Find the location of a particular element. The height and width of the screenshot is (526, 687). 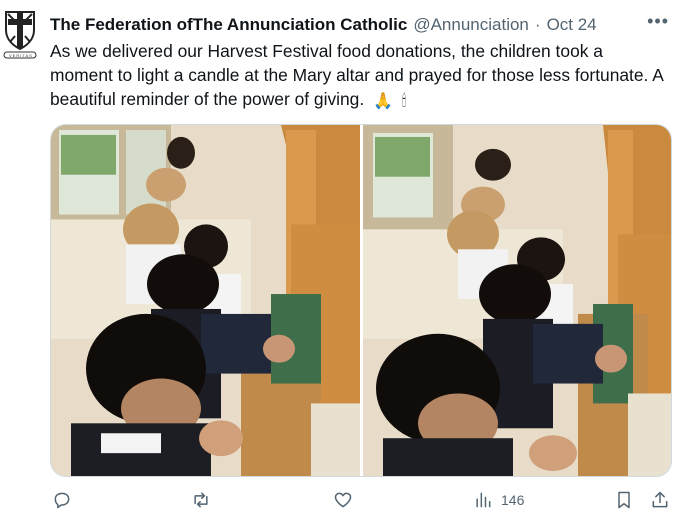

retweet-icon is located at coordinates (201, 500).